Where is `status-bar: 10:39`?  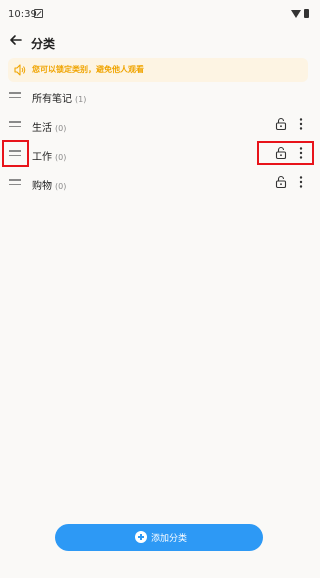
status-bar: 10:39 is located at coordinates (158, 14).